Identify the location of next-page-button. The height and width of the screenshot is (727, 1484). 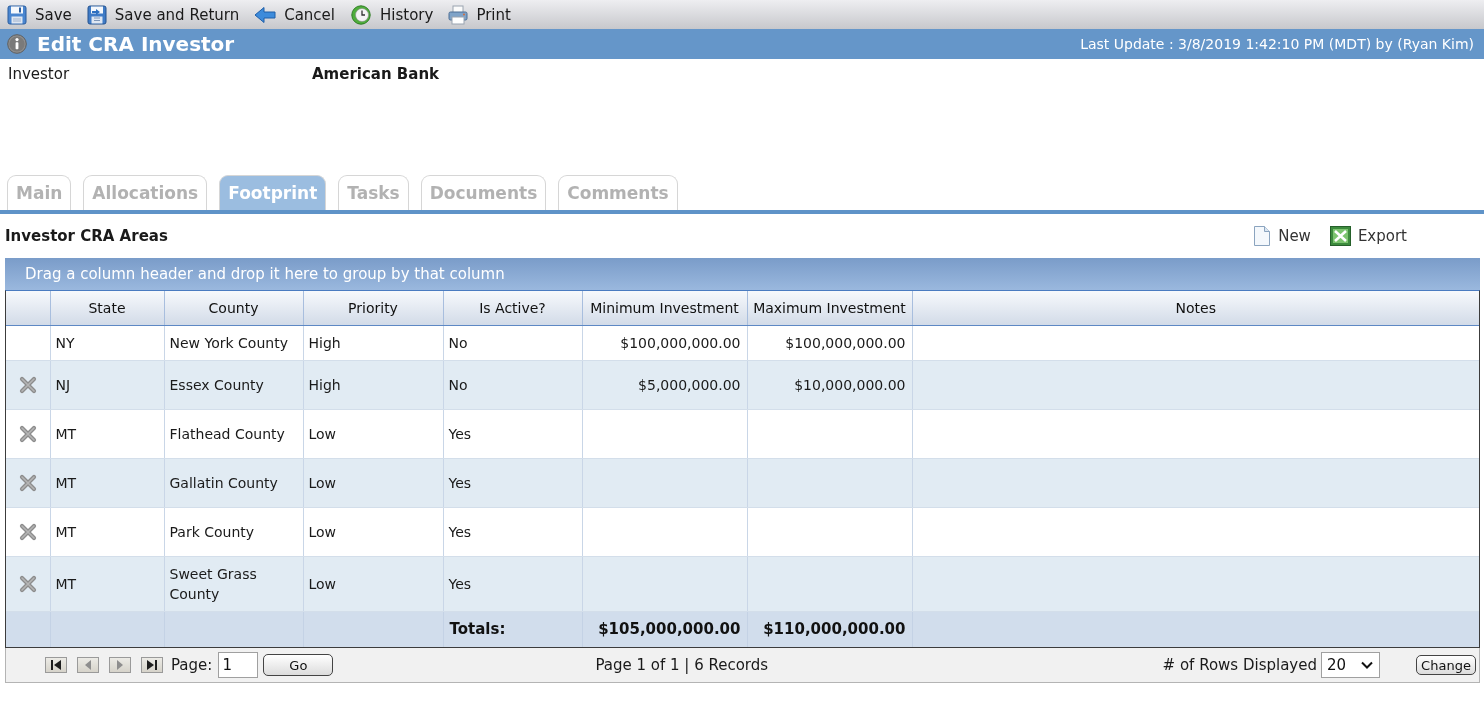
(120, 665).